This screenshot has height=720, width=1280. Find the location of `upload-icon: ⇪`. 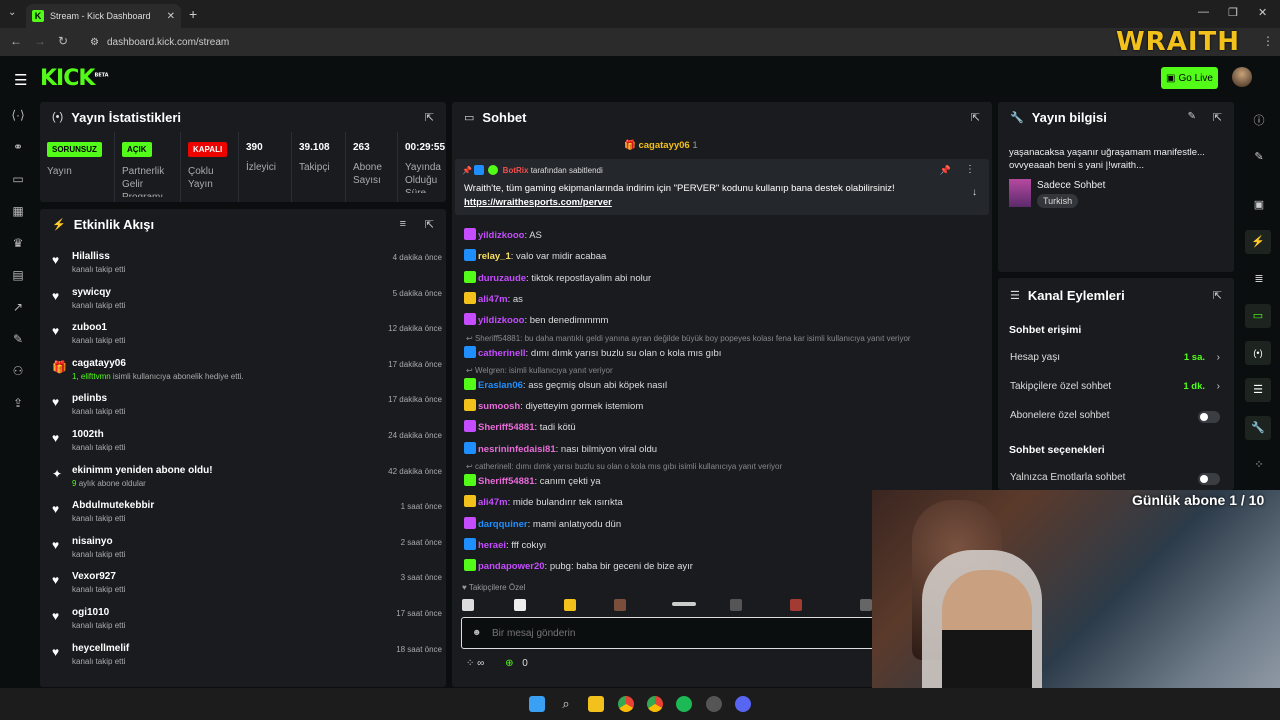

upload-icon: ⇪ is located at coordinates (18, 403).